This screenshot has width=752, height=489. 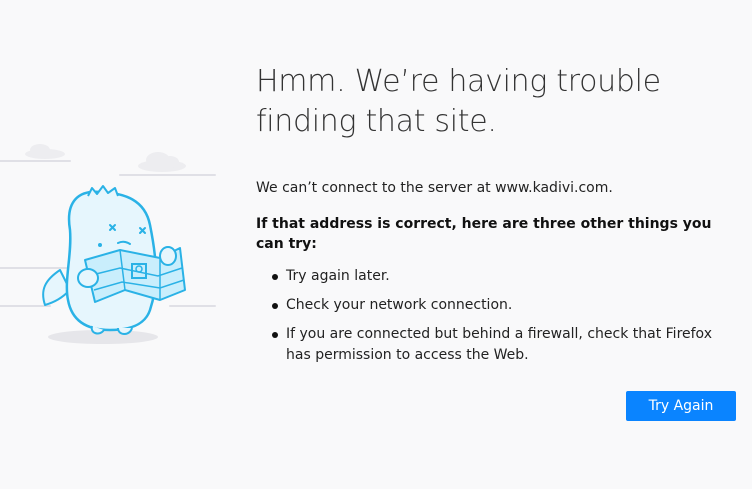 I want to click on try-again-button: Try Again, so click(x=681, y=406).